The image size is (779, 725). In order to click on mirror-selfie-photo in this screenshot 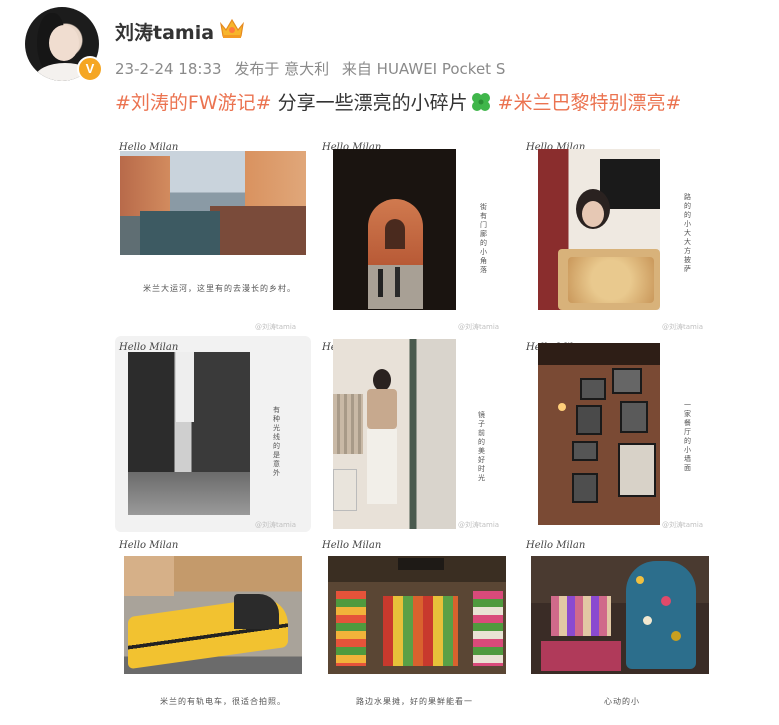, I will do `click(394, 434)`.